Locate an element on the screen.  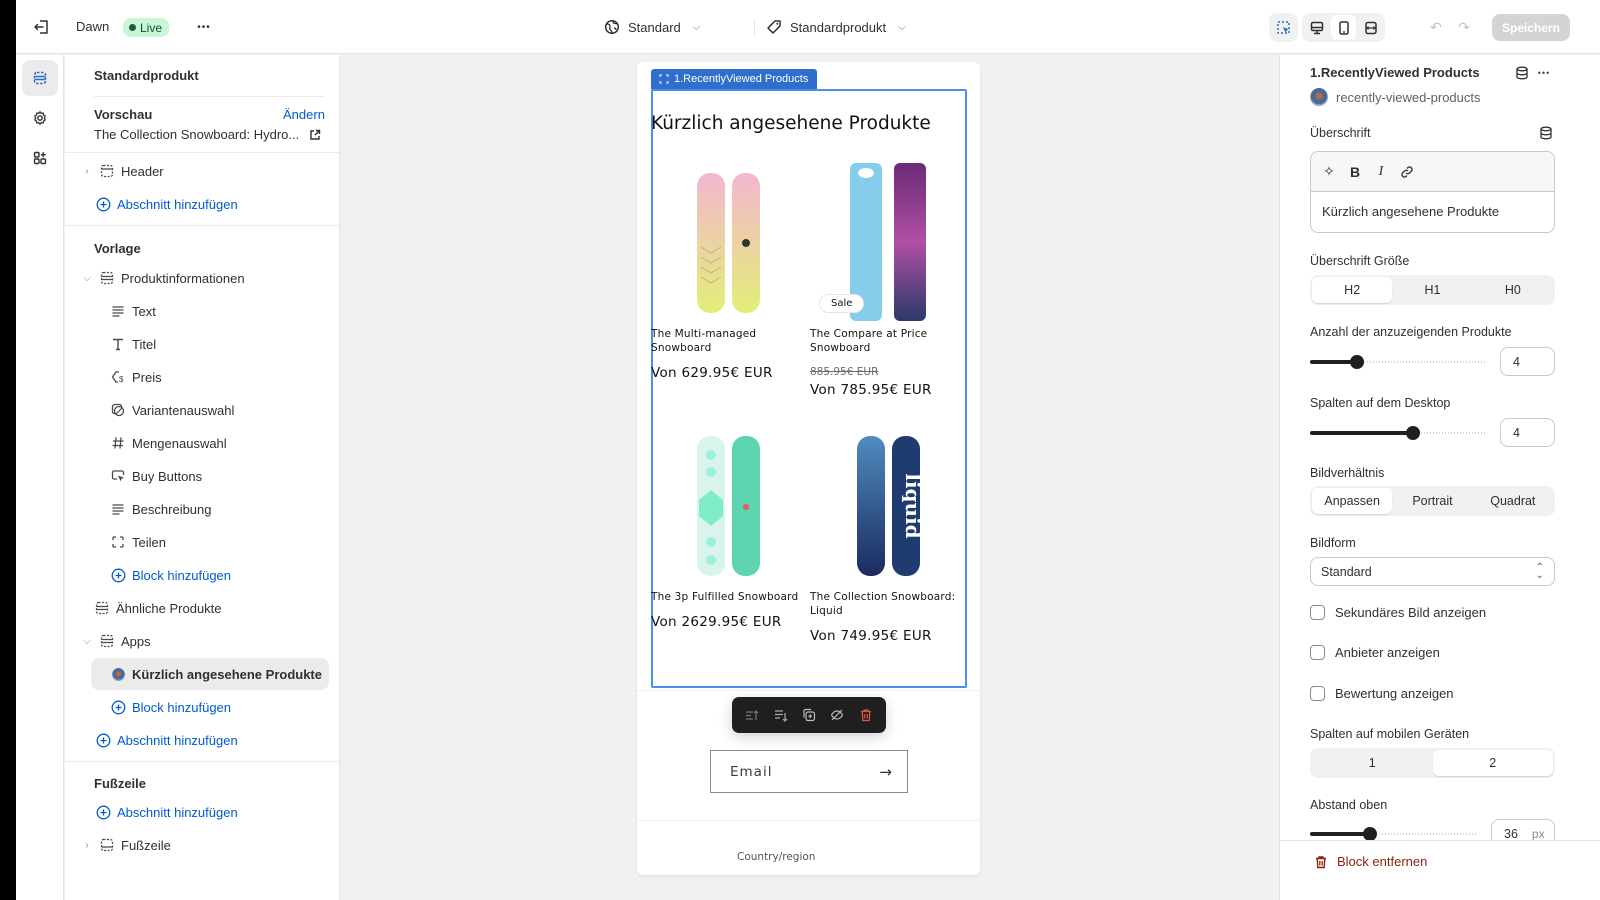
padding-top-input: 36 px is located at coordinates (1523, 829).